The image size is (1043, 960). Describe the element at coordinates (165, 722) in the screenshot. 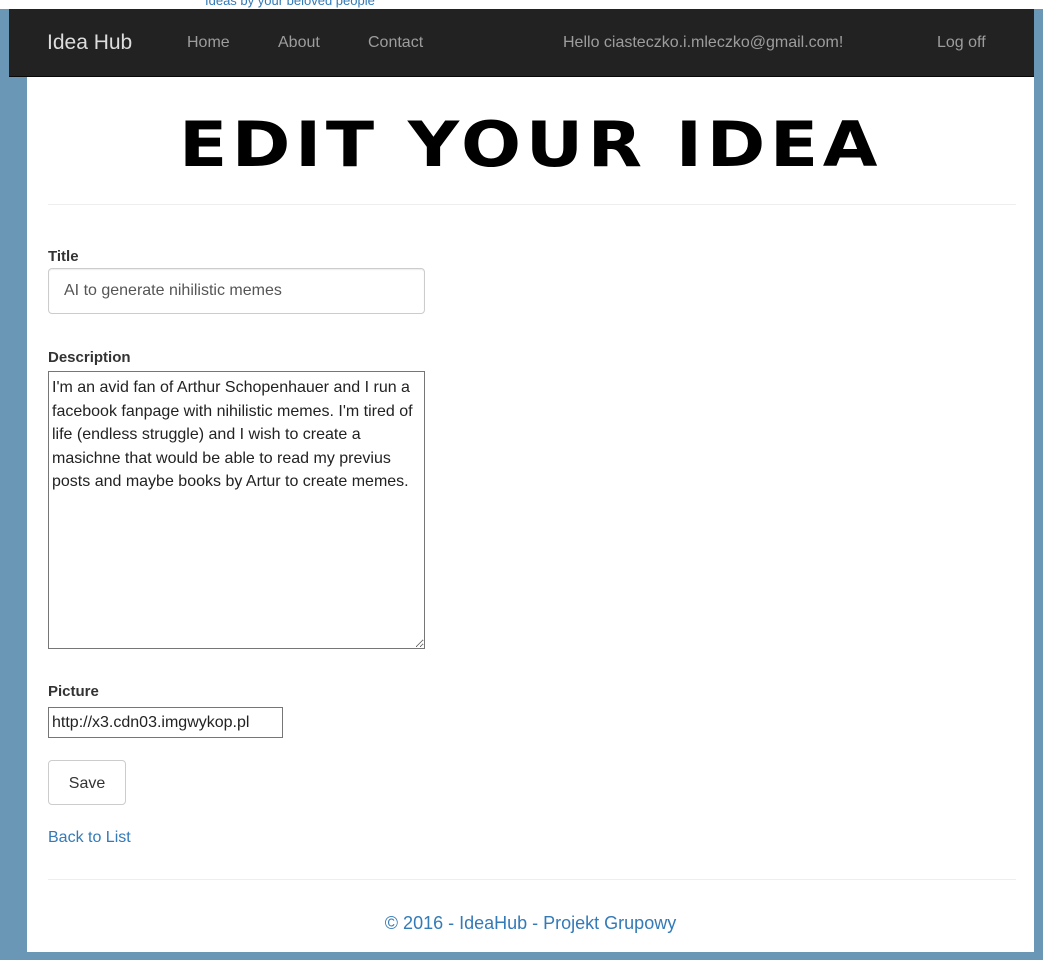

I see `picture-url-input` at that location.